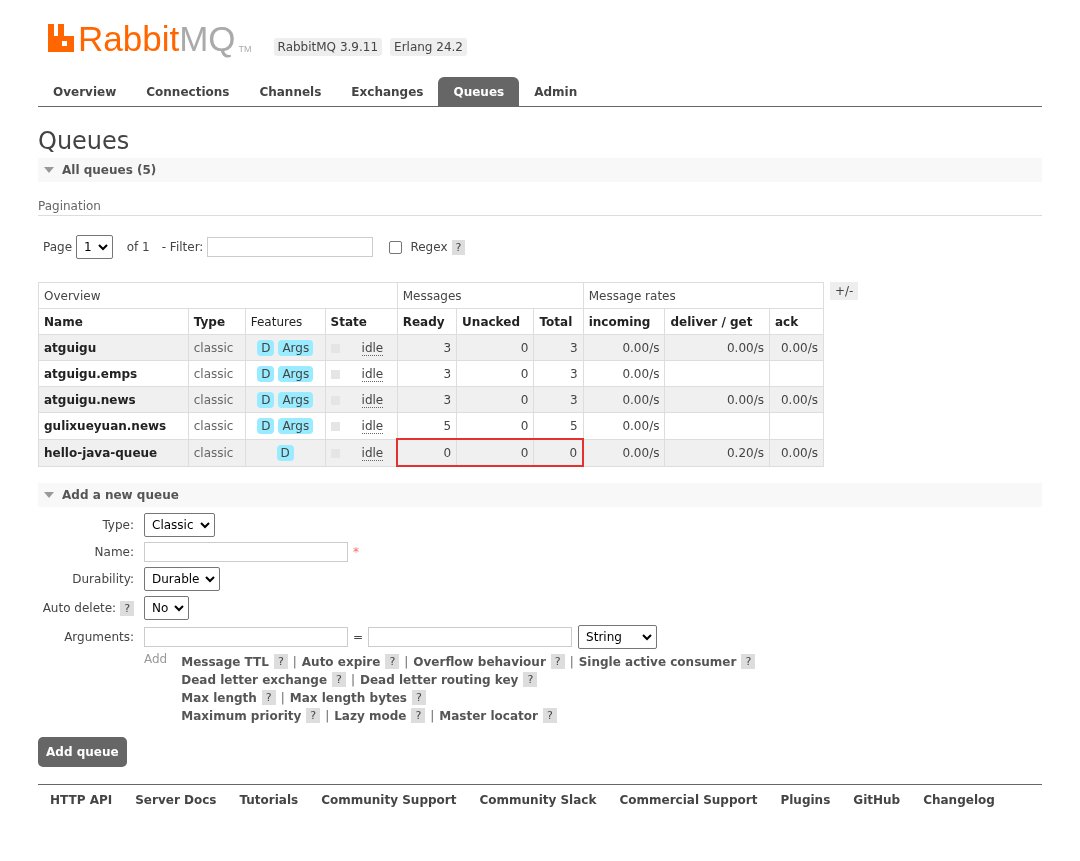 Image resolution: width=1080 pixels, height=861 pixels. What do you see at coordinates (94, 247) in the screenshot?
I see `page-select: 1` at bounding box center [94, 247].